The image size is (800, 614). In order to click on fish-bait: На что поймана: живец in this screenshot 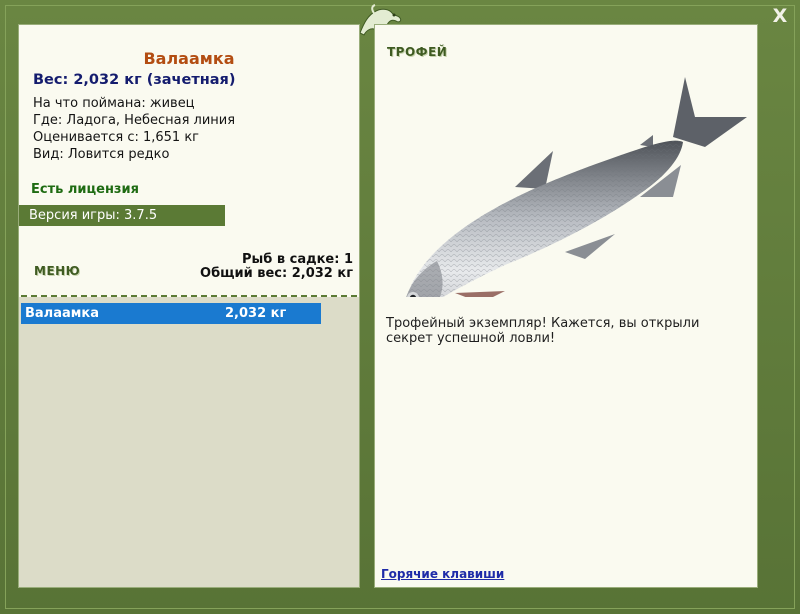, I will do `click(114, 103)`.